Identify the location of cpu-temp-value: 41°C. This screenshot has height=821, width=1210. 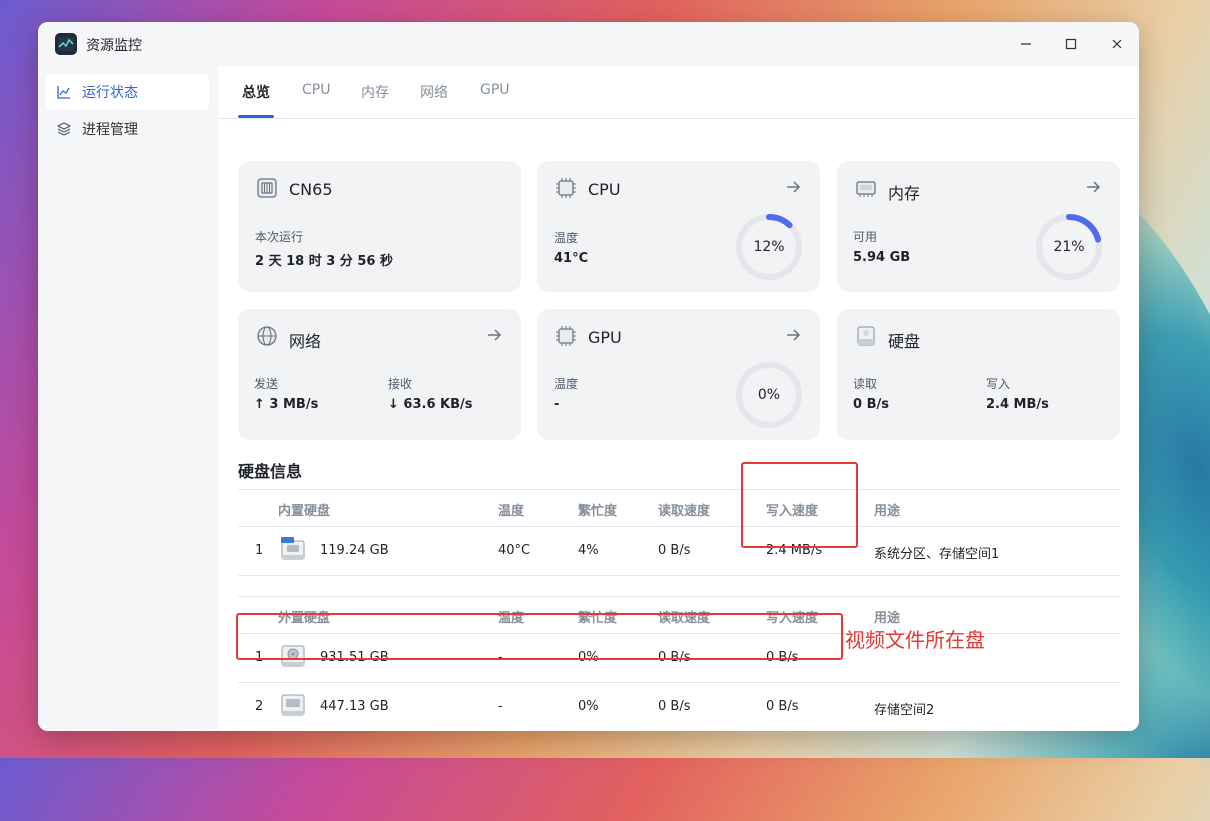
(571, 258).